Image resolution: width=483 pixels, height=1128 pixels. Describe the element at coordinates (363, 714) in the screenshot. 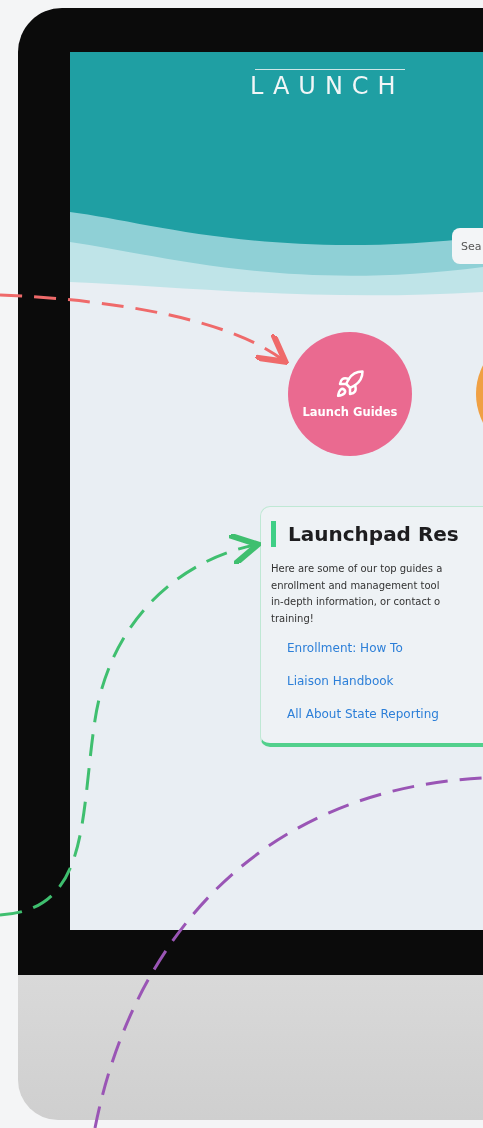

I see `resource-link: All About State Reporting` at that location.